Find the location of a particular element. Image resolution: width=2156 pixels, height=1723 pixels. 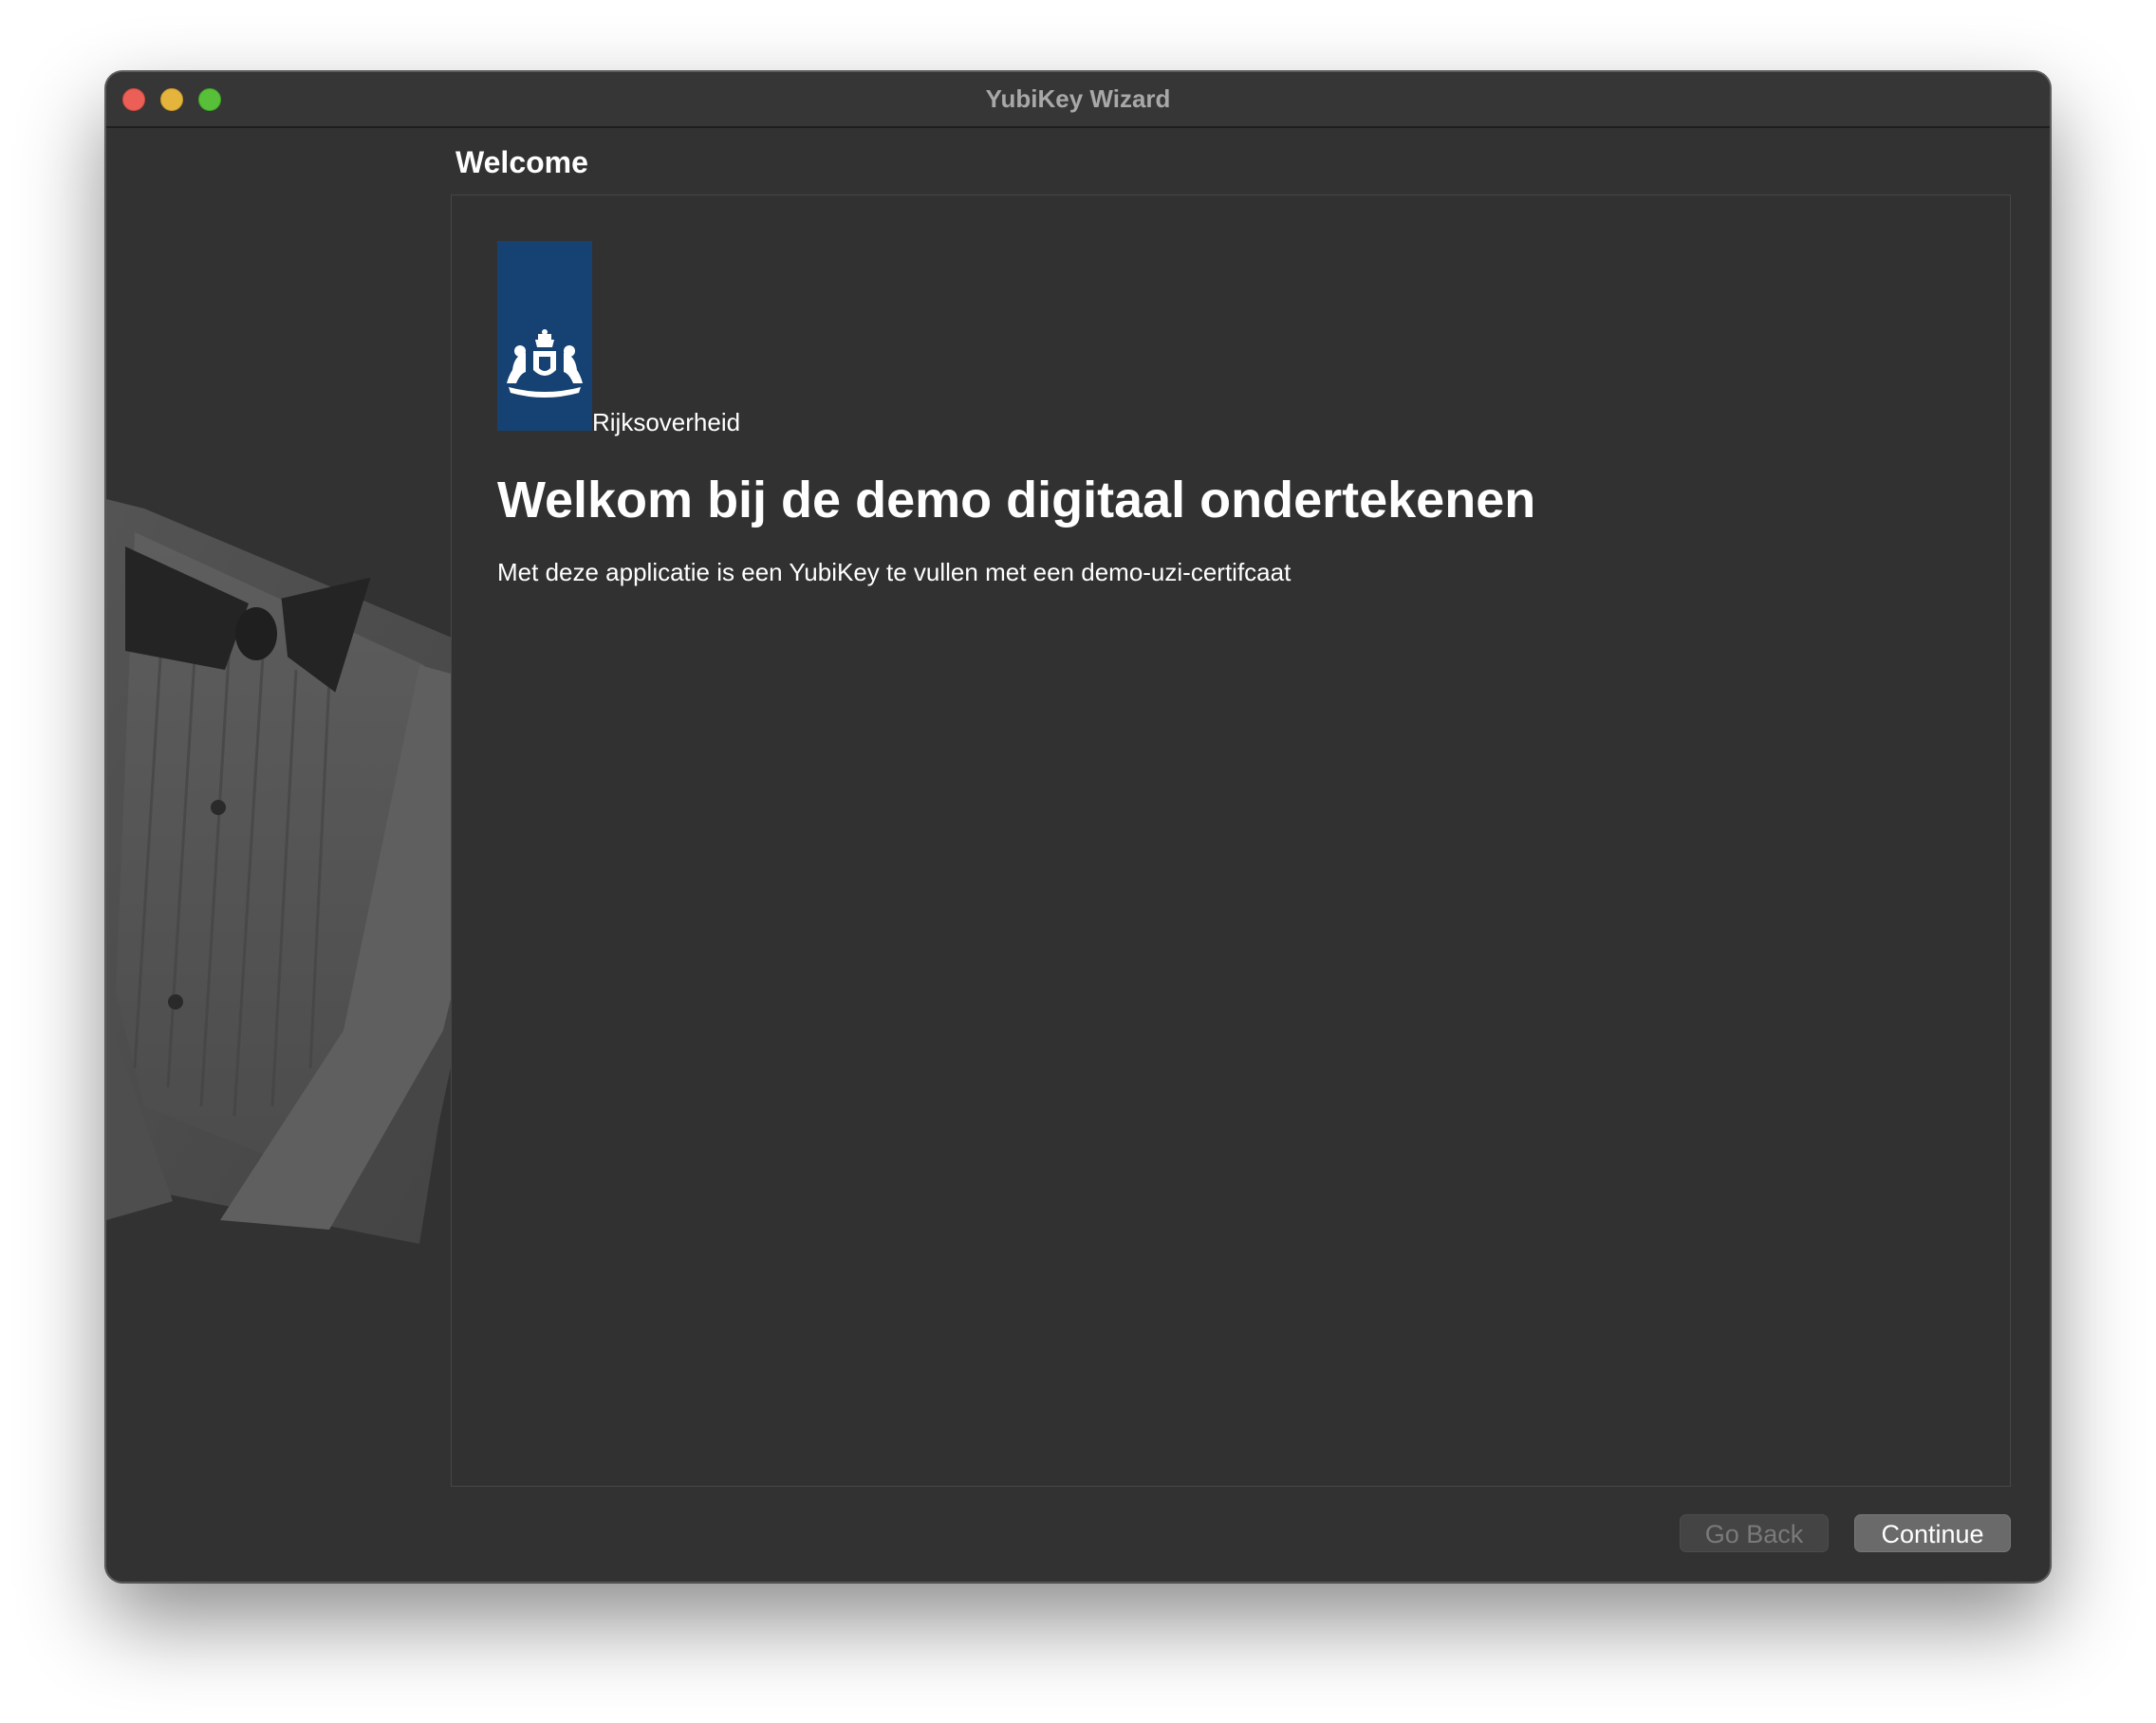

window-title: YubiKey Wizard is located at coordinates (1078, 98).